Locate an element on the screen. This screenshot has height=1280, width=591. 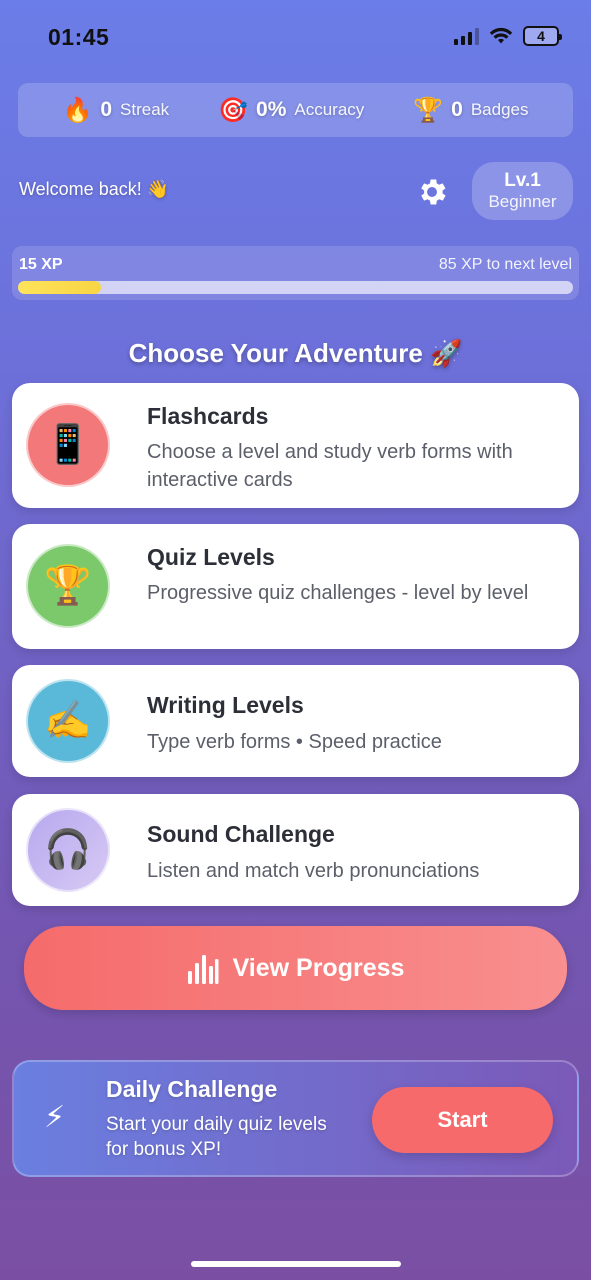
xp-to-next-level: 85 XP to next level is located at coordinates (505, 264).